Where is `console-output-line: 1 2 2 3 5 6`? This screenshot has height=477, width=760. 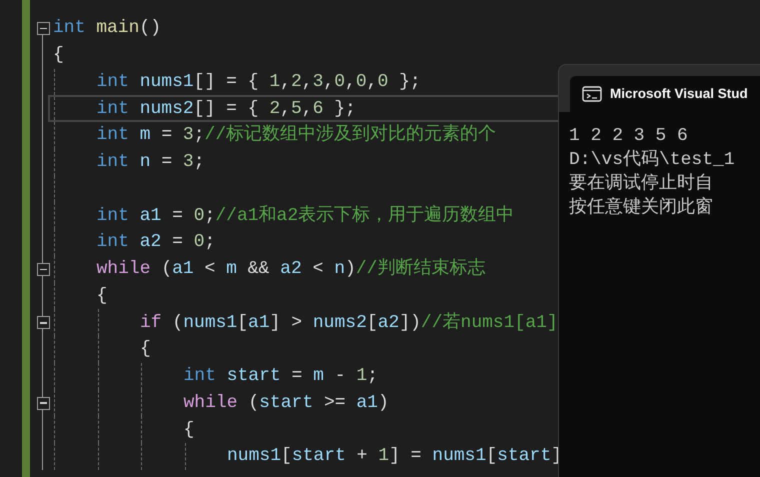 console-output-line: 1 2 2 3 5 6 is located at coordinates (629, 136).